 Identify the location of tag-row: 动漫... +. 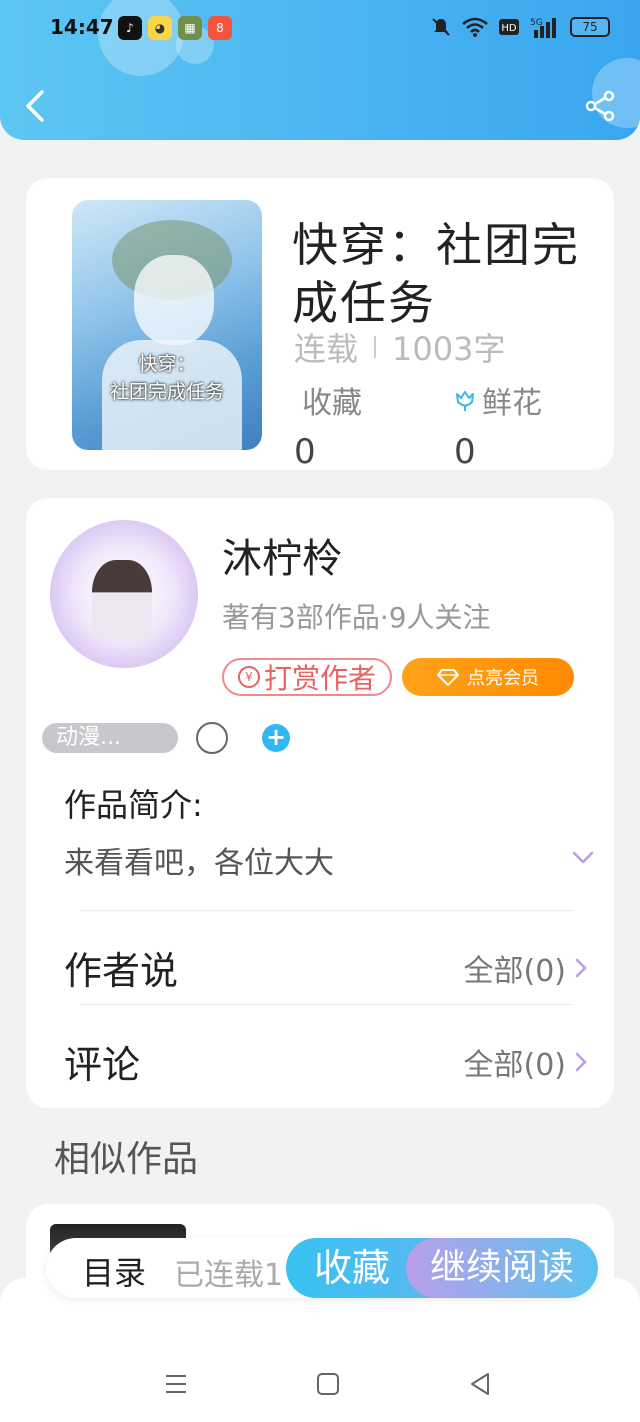
(166, 738).